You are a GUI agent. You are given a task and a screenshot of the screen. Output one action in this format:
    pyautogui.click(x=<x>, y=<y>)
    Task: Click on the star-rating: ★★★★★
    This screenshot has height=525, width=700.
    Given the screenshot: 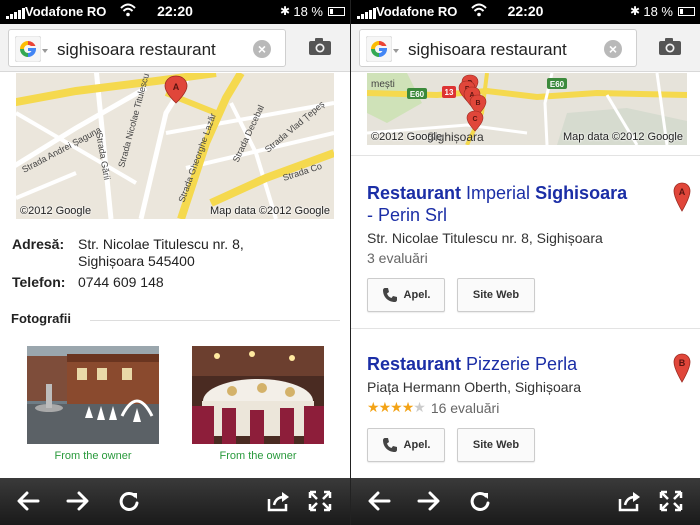 What is the action you would take?
    pyautogui.click(x=396, y=407)
    